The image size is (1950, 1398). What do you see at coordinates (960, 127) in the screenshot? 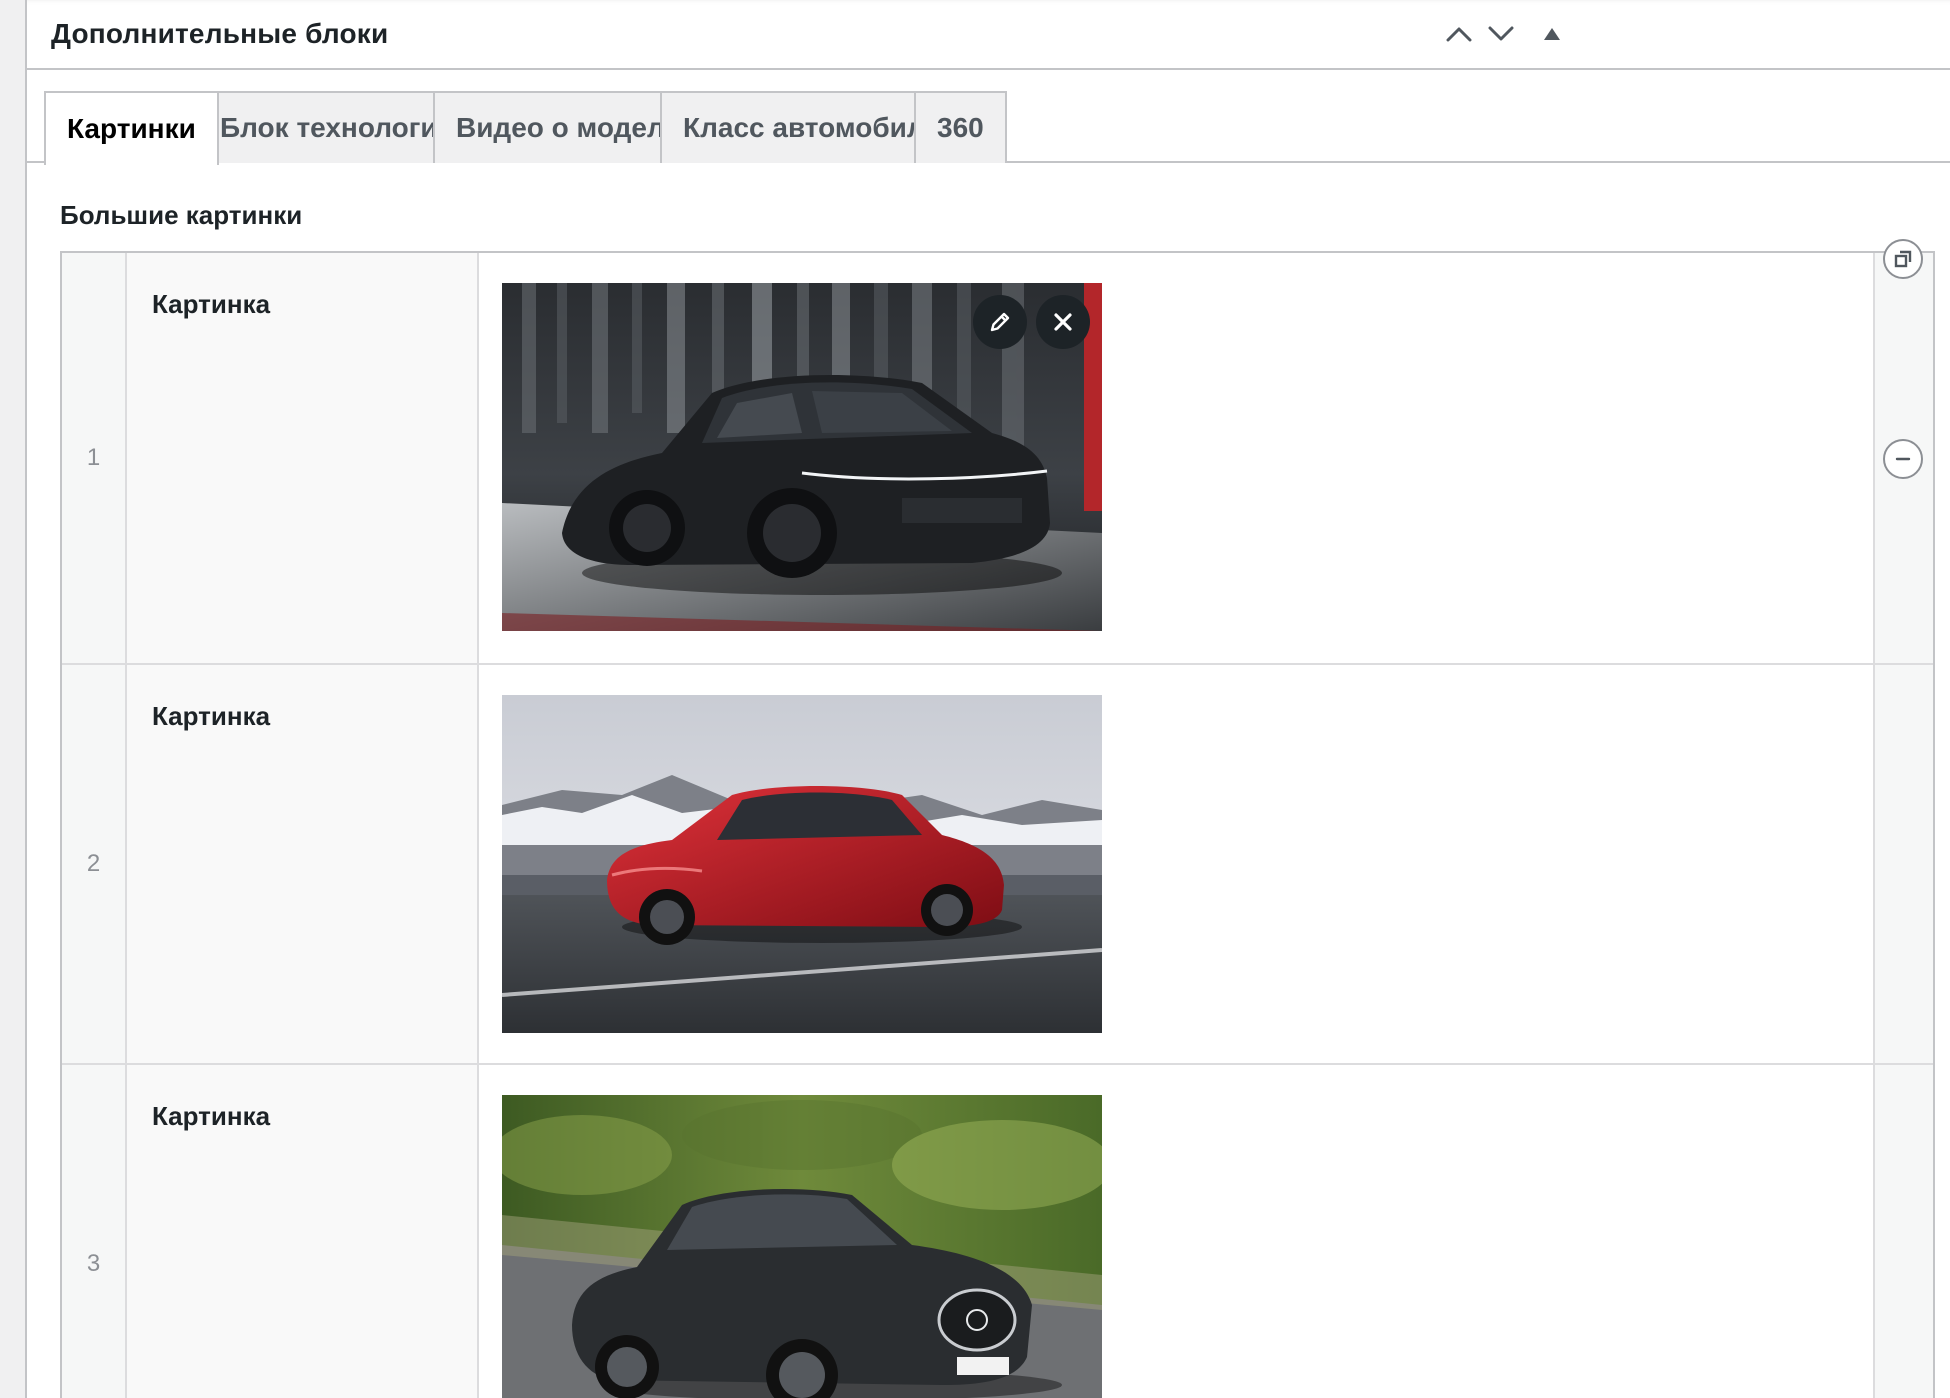
I see `tab-360: 360` at bounding box center [960, 127].